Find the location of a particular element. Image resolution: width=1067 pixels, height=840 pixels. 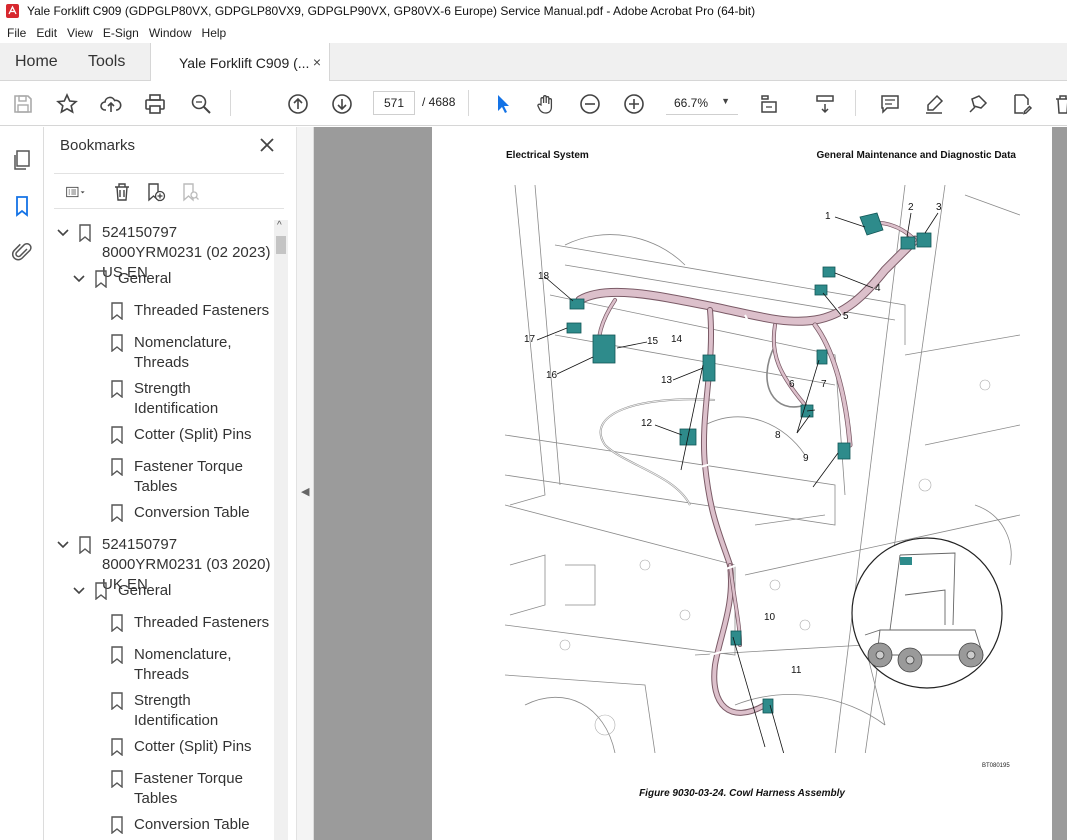

arrow-down-circle-icon is located at coordinates (342, 104).